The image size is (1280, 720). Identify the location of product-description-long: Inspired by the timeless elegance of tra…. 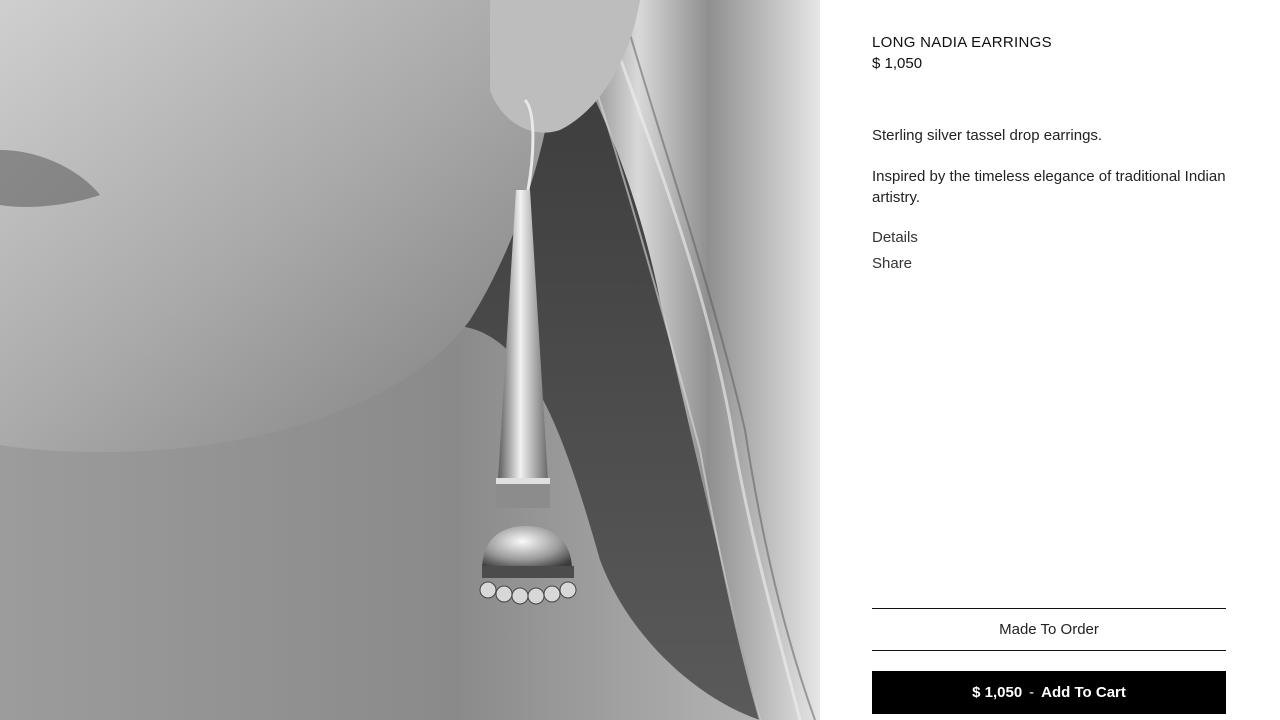
(1049, 187).